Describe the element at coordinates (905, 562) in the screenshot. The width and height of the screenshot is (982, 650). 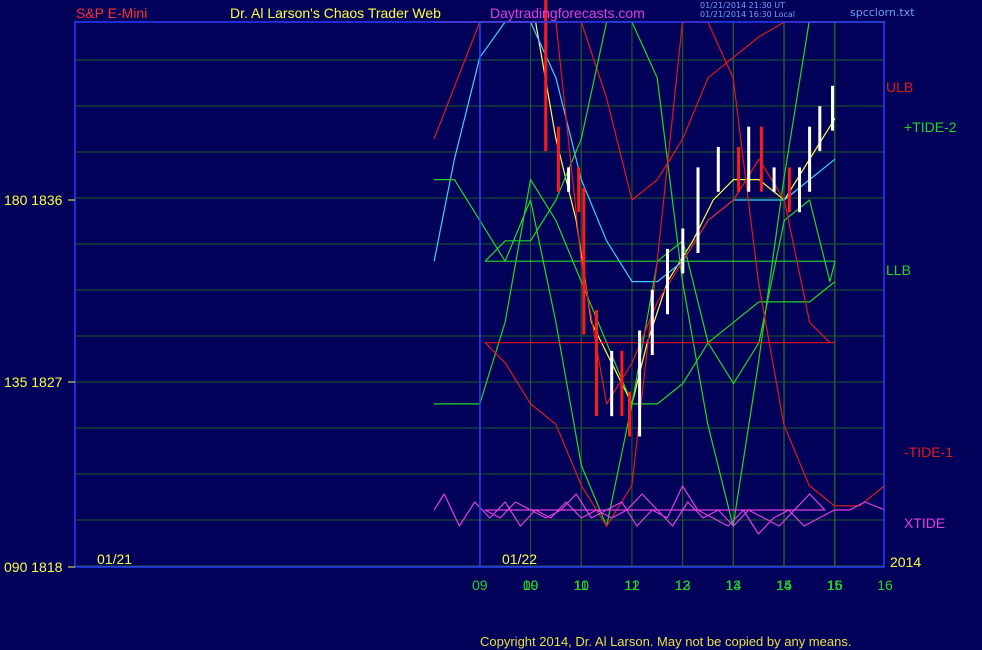
I see `year-label: 2014` at that location.